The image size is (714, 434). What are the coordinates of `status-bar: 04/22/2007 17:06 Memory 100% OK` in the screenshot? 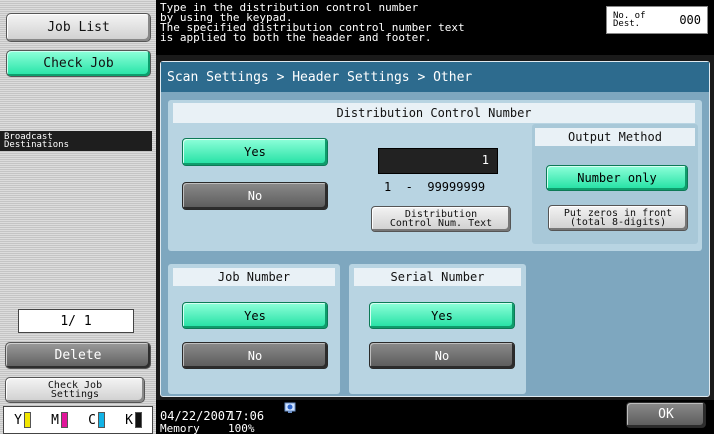 It's located at (435, 417).